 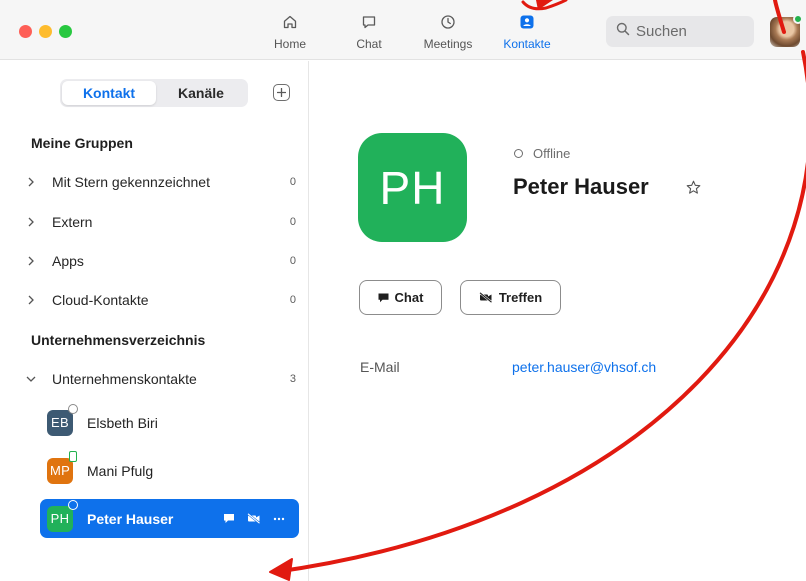 I want to click on home-icon, so click(x=290, y=22).